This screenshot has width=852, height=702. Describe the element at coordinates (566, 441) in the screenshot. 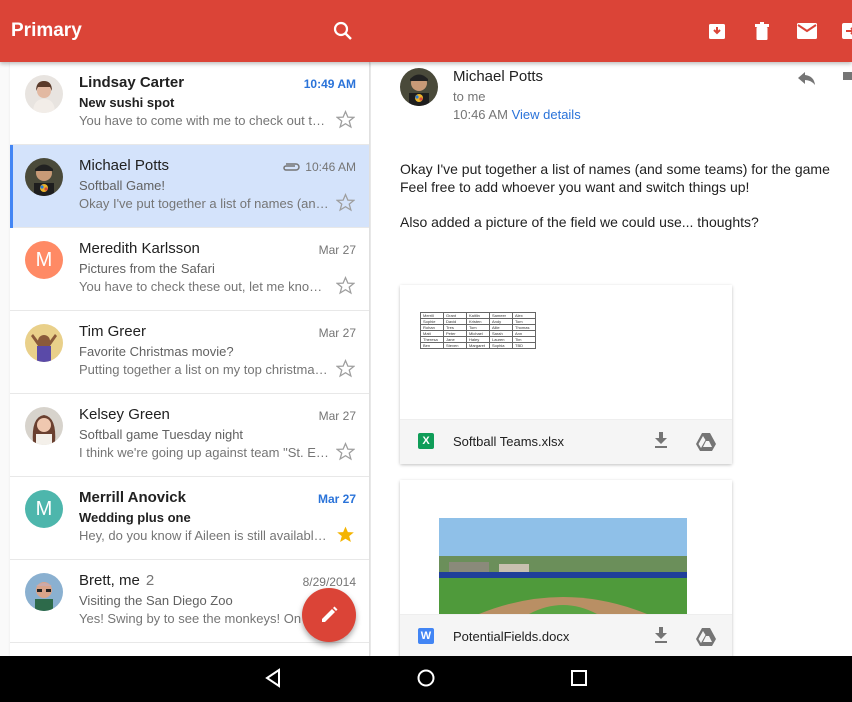

I see `attachment-footer: X Softball Teams.xlsx` at that location.